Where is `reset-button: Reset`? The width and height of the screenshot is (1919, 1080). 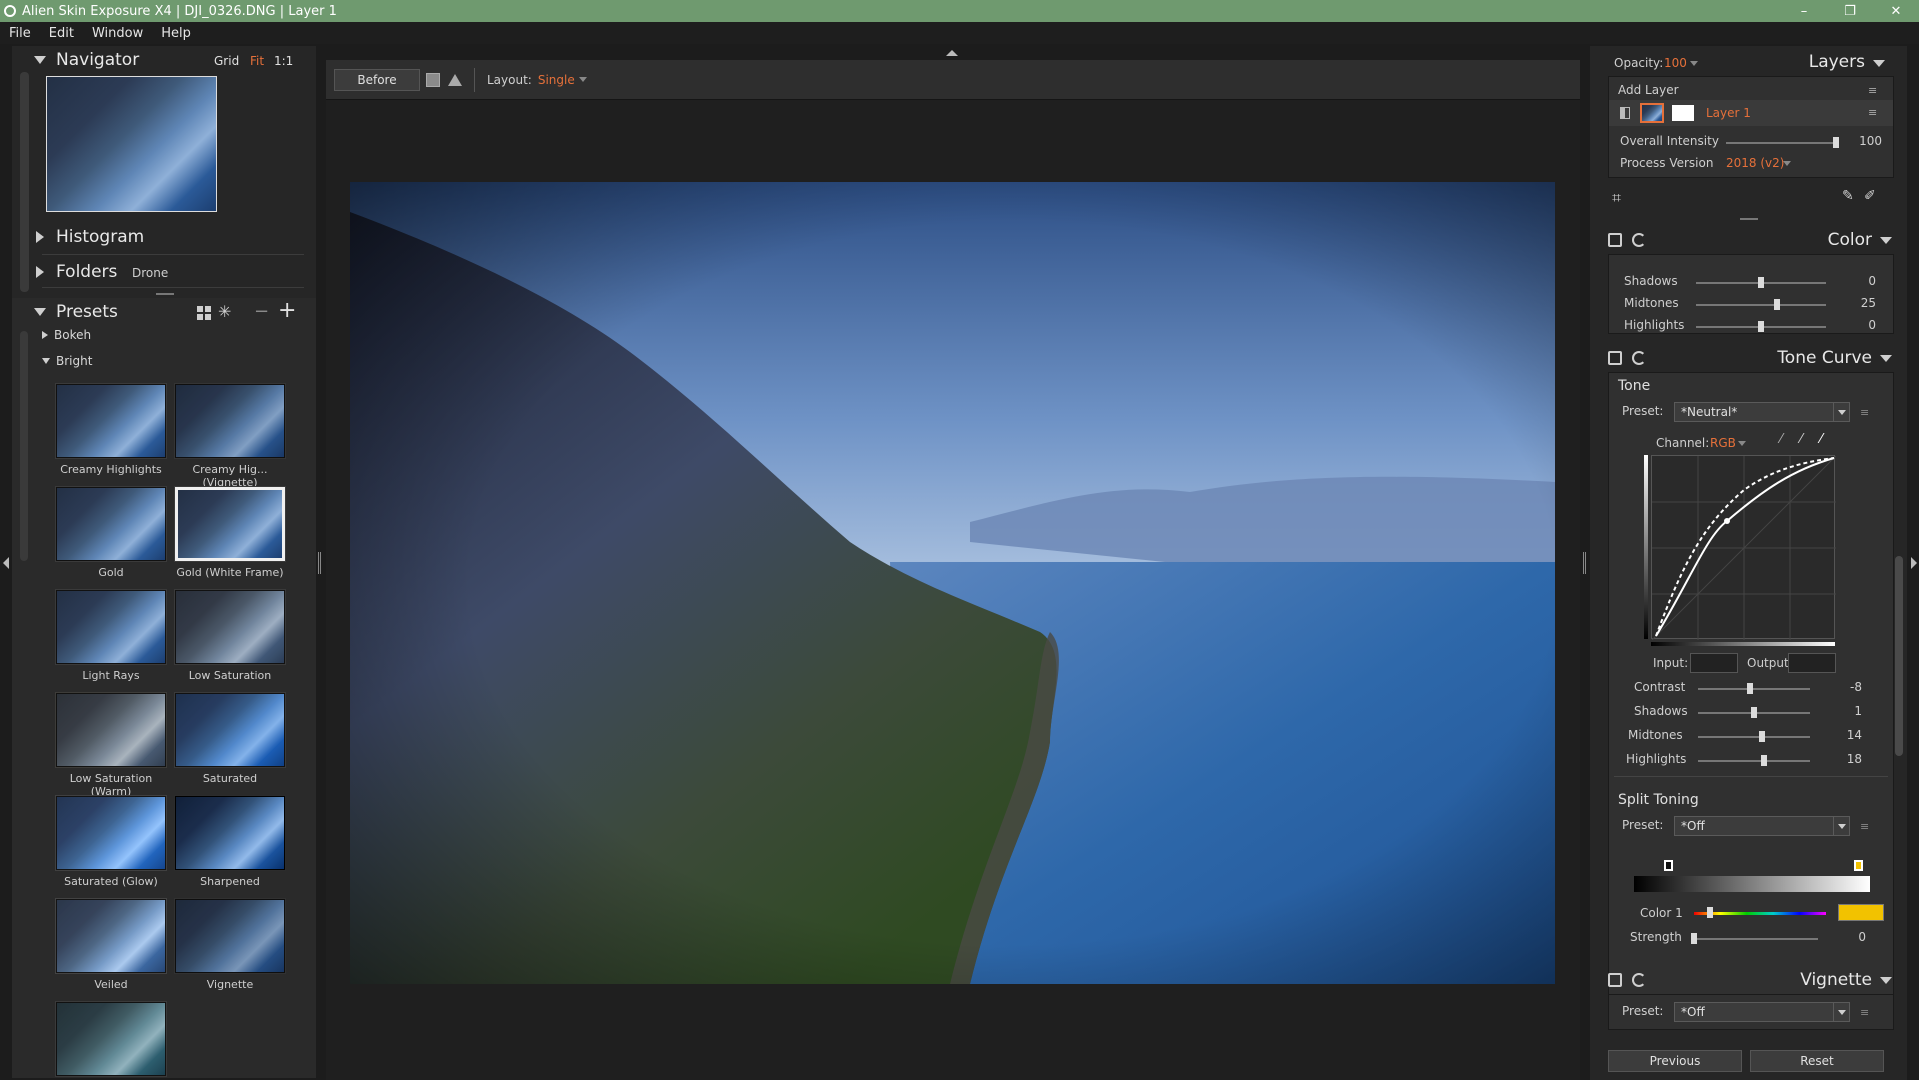
reset-button: Reset is located at coordinates (1817, 1061).